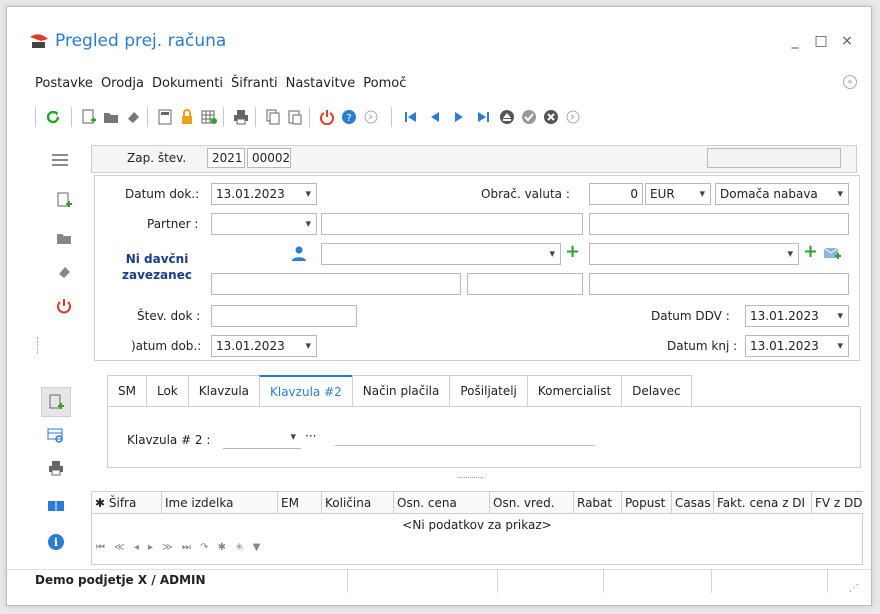  Describe the element at coordinates (371, 117) in the screenshot. I see `expand-icon` at that location.